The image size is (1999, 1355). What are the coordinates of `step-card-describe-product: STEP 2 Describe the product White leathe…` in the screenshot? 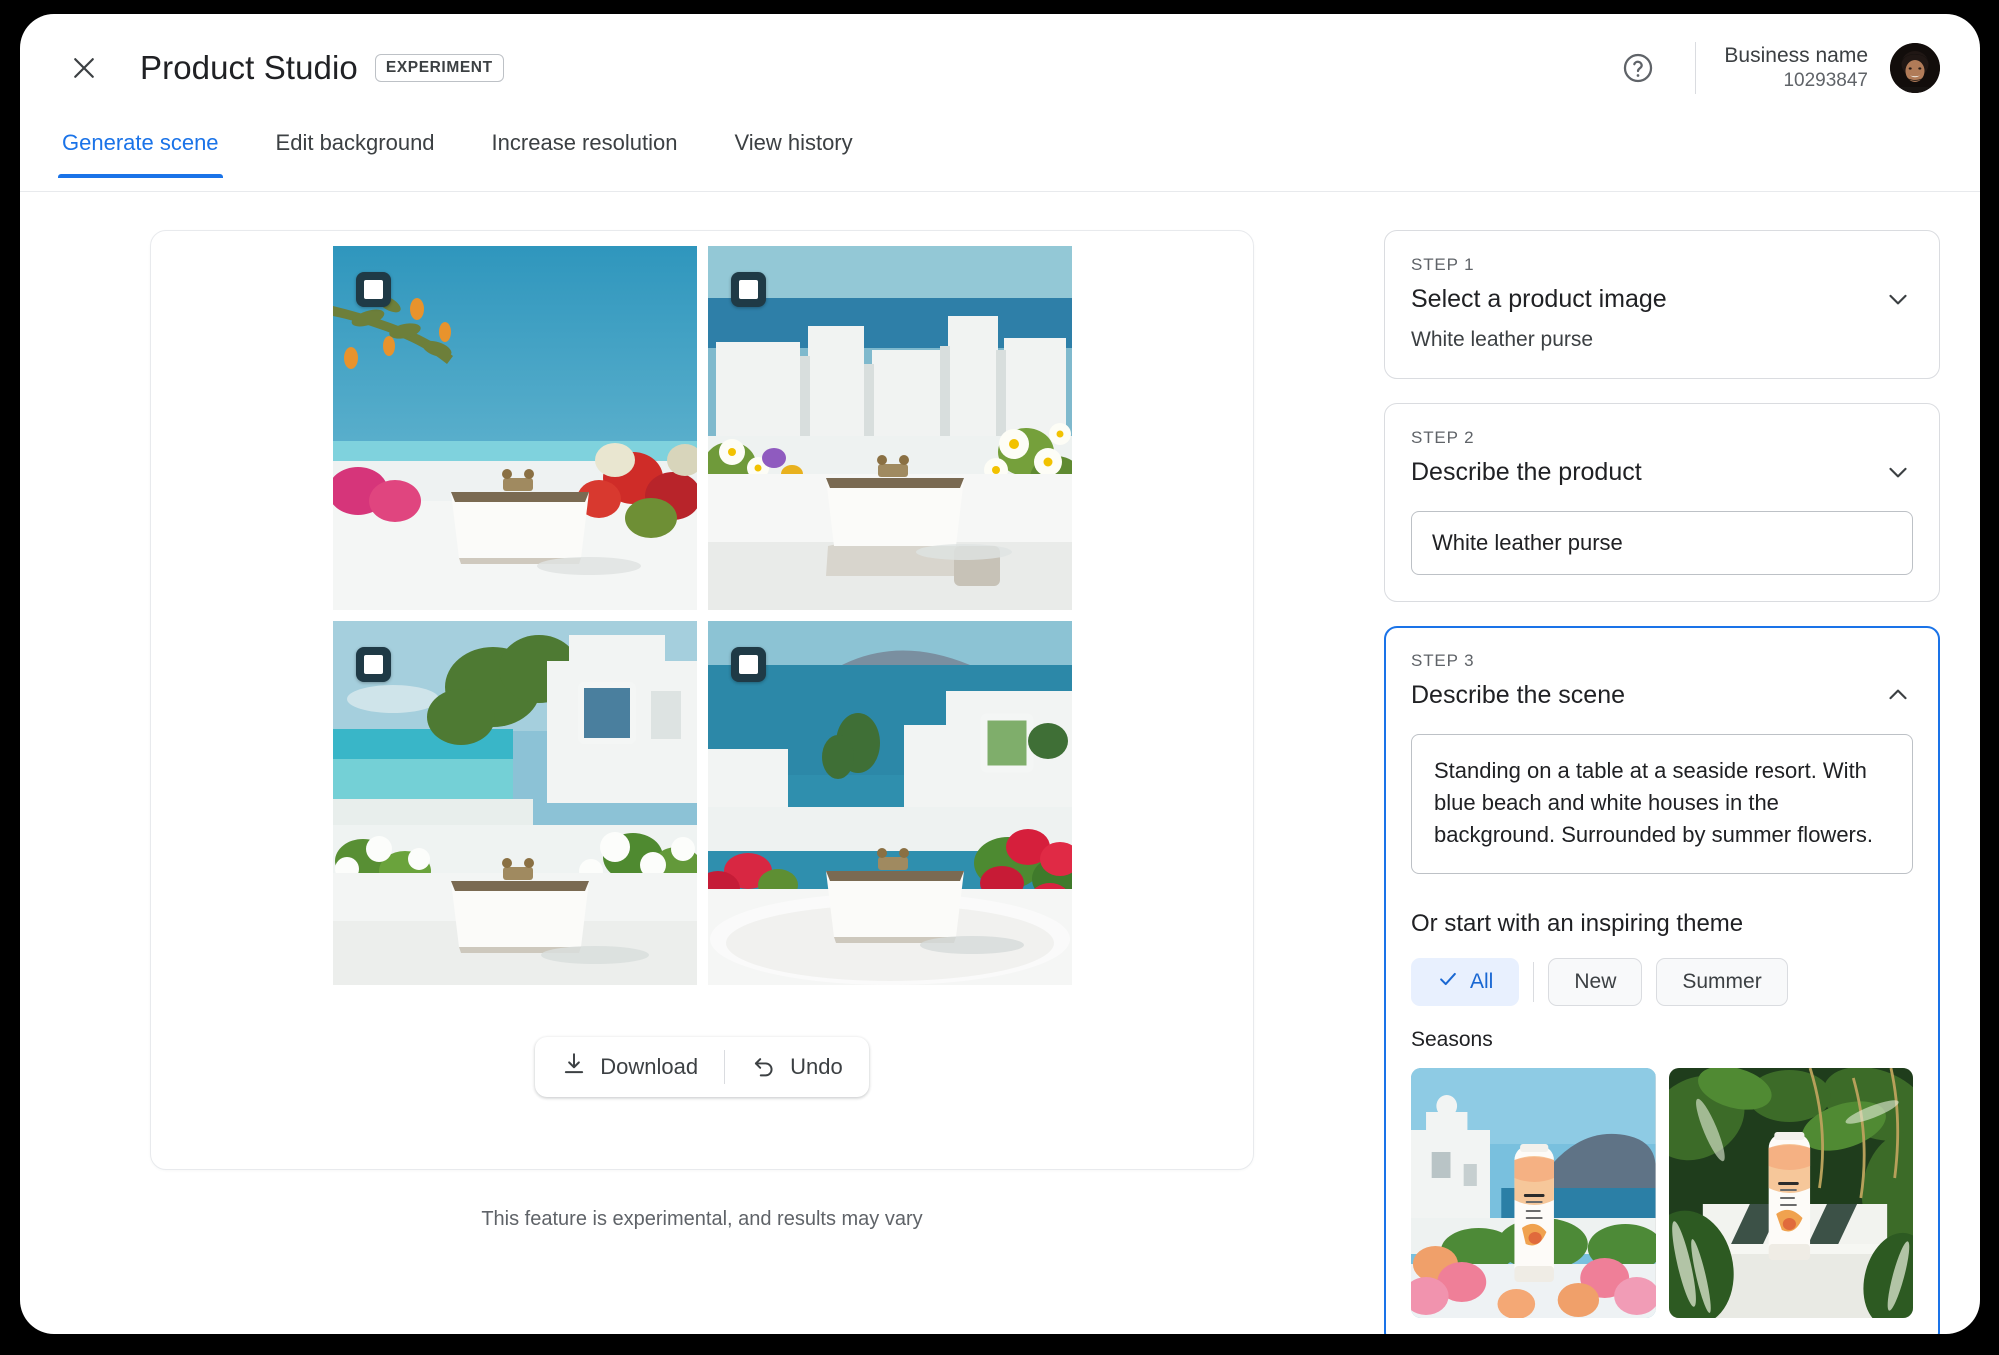 It's located at (1662, 502).